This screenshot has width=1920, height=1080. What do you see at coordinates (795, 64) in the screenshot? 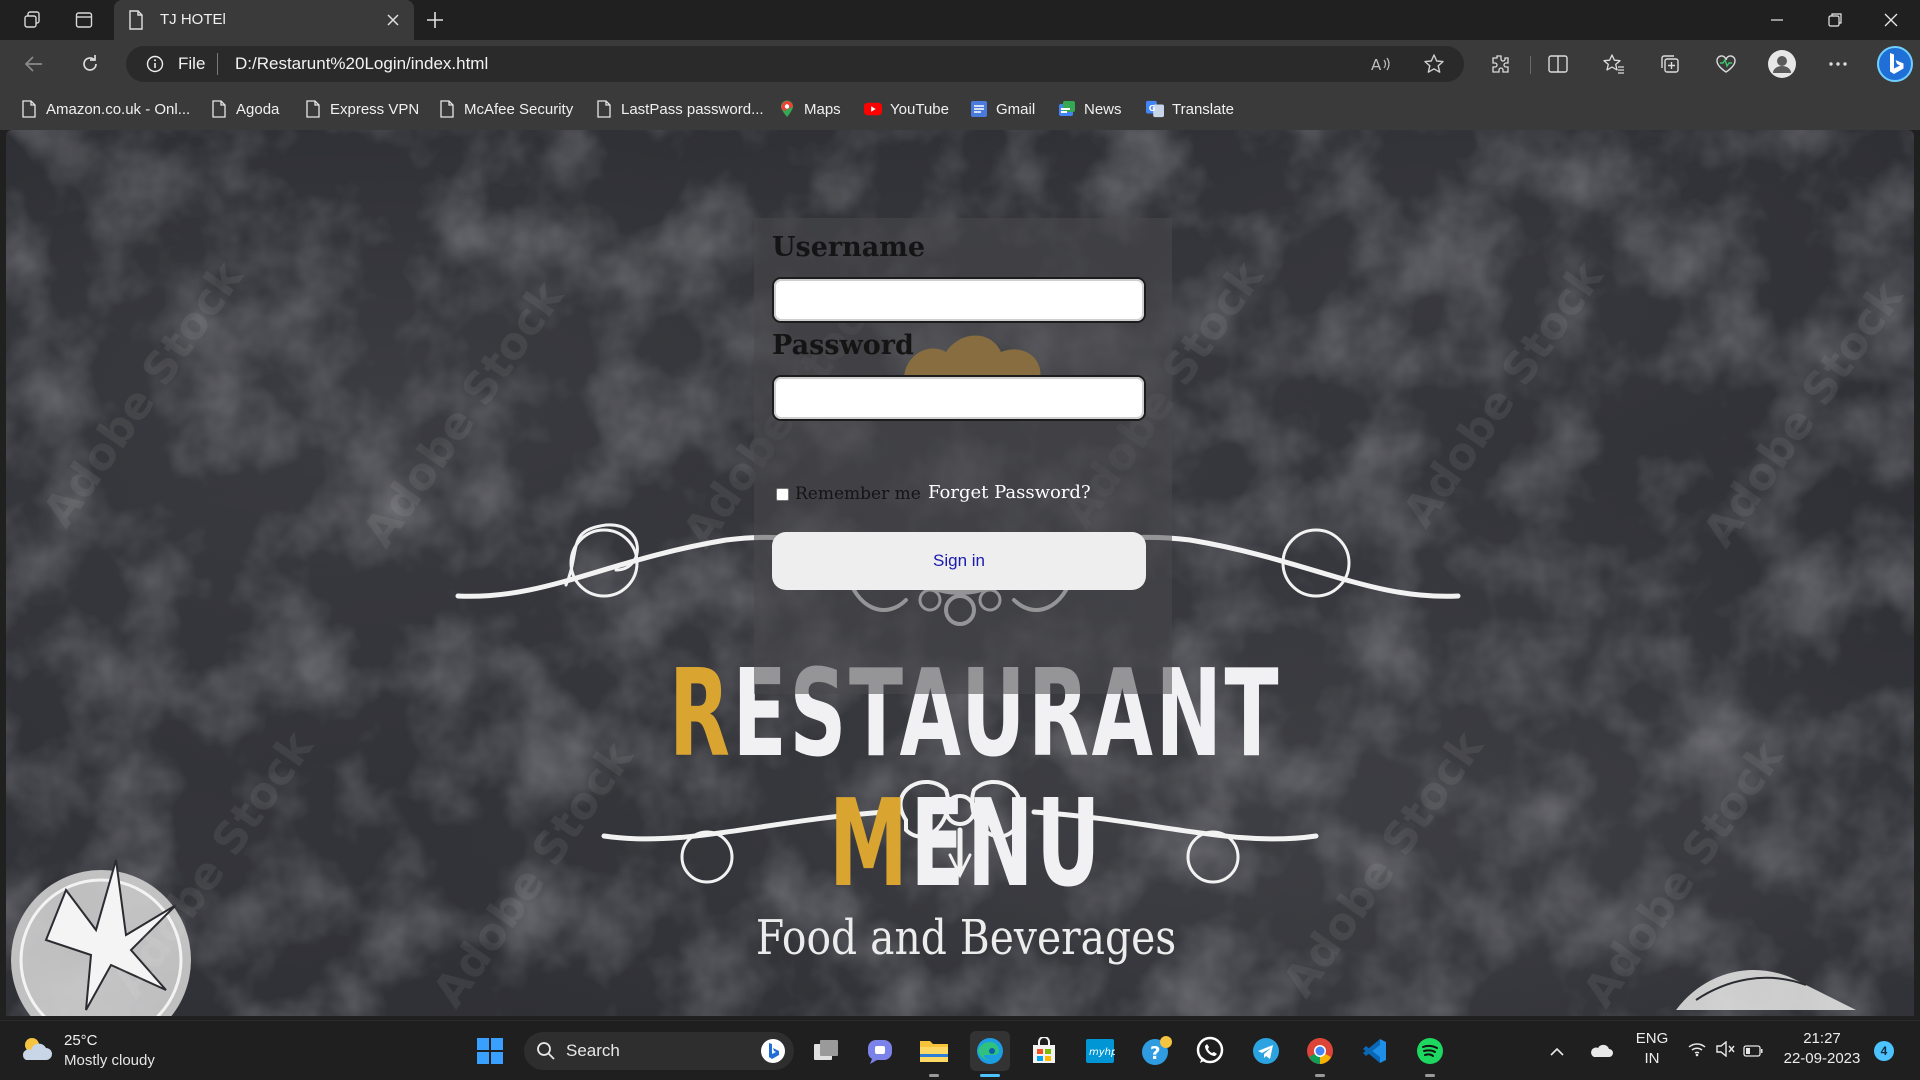
I see `address-bar: File D:/Restarunt%20Login/index.html A` at bounding box center [795, 64].